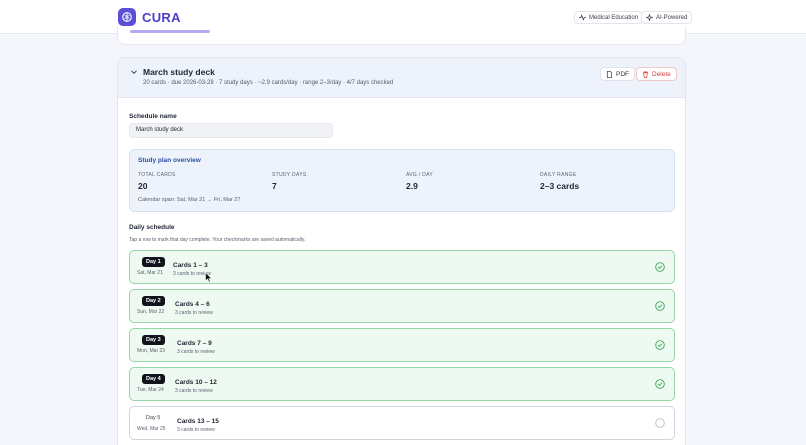  What do you see at coordinates (150, 390) in the screenshot?
I see `day-date: Tue, Mar 24` at bounding box center [150, 390].